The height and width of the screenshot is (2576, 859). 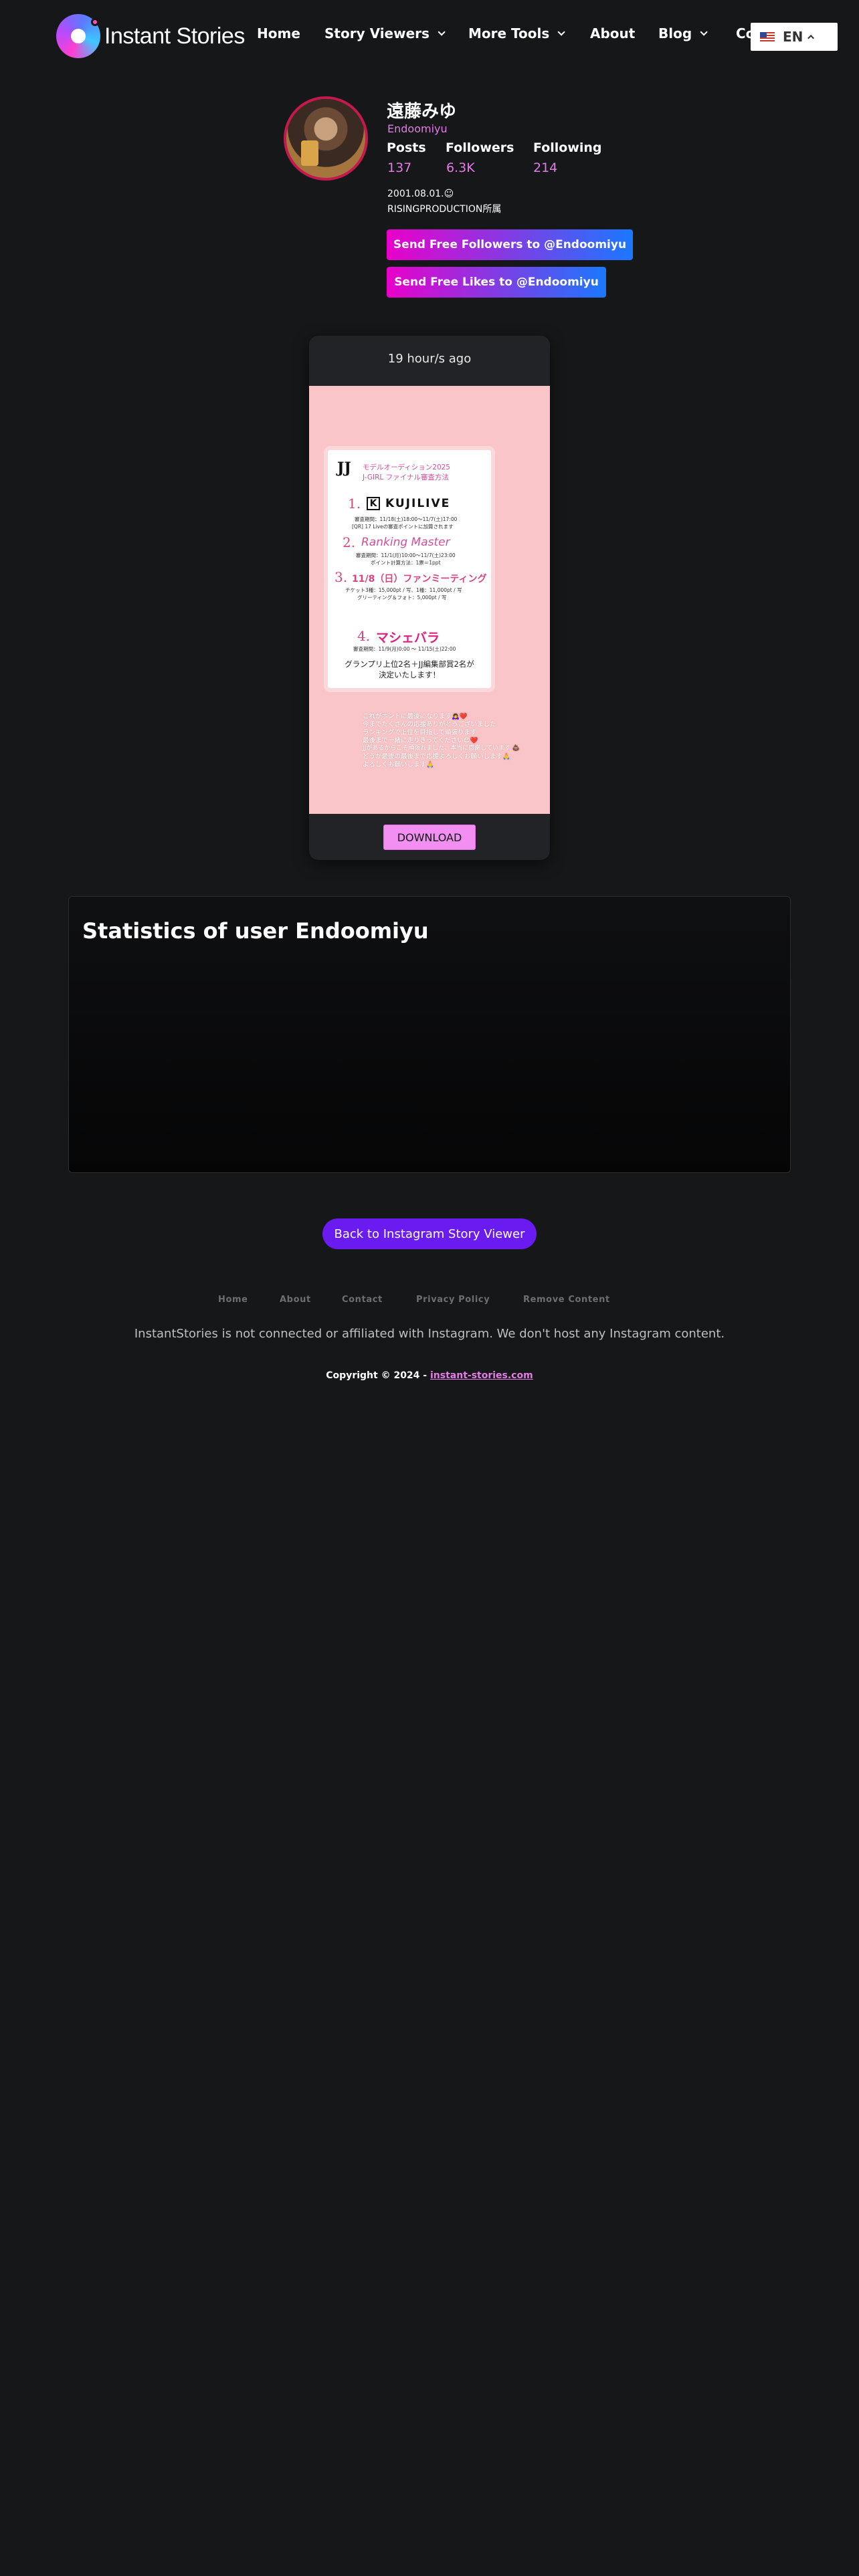 I want to click on flyer-item-number: 3., so click(x=341, y=577).